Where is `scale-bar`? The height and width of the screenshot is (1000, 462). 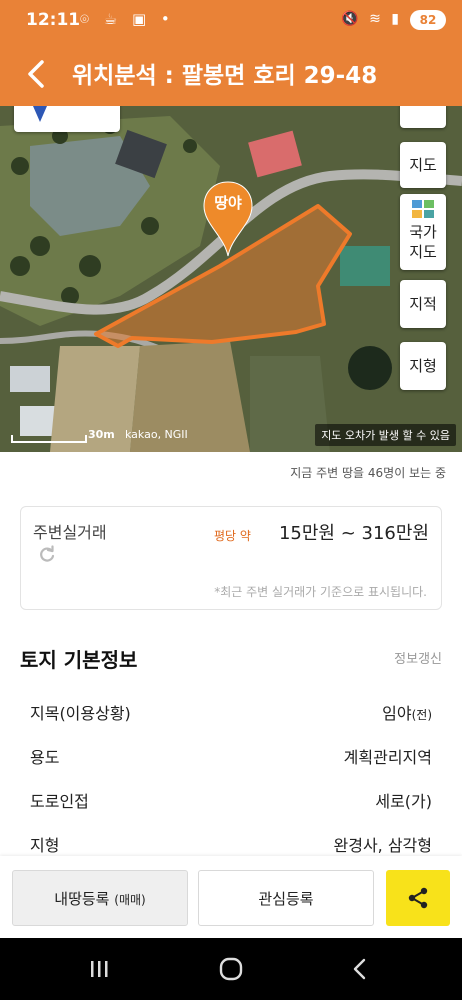 scale-bar is located at coordinates (49, 439).